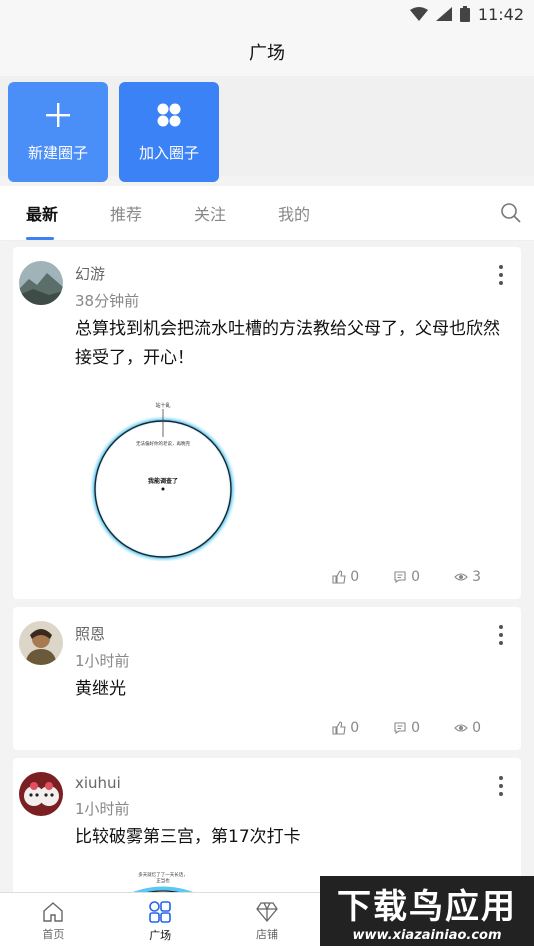 This screenshot has width=534, height=950. Describe the element at coordinates (464, 14) in the screenshot. I see `battery-icon` at that location.